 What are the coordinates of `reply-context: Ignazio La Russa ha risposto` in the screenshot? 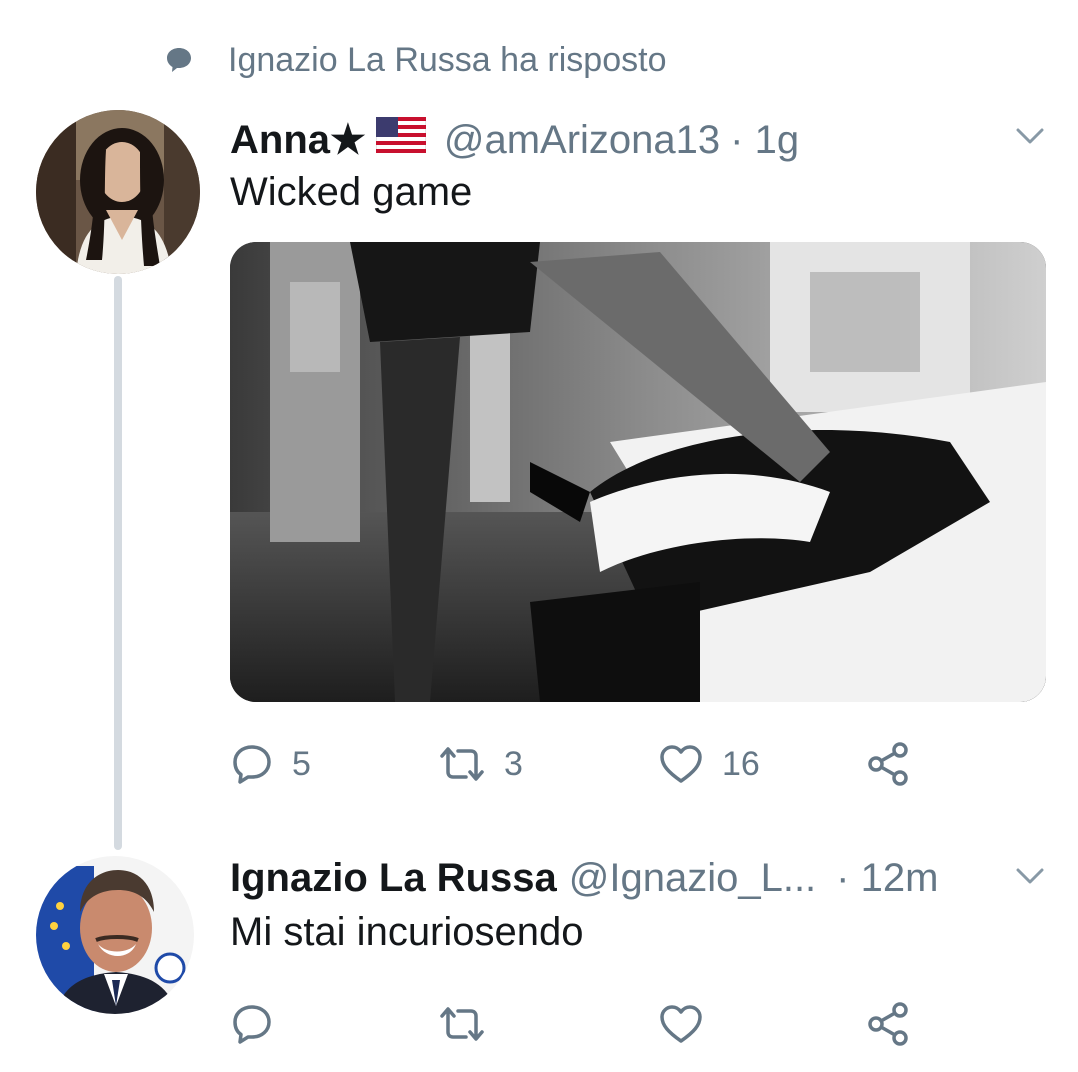 It's located at (413, 60).